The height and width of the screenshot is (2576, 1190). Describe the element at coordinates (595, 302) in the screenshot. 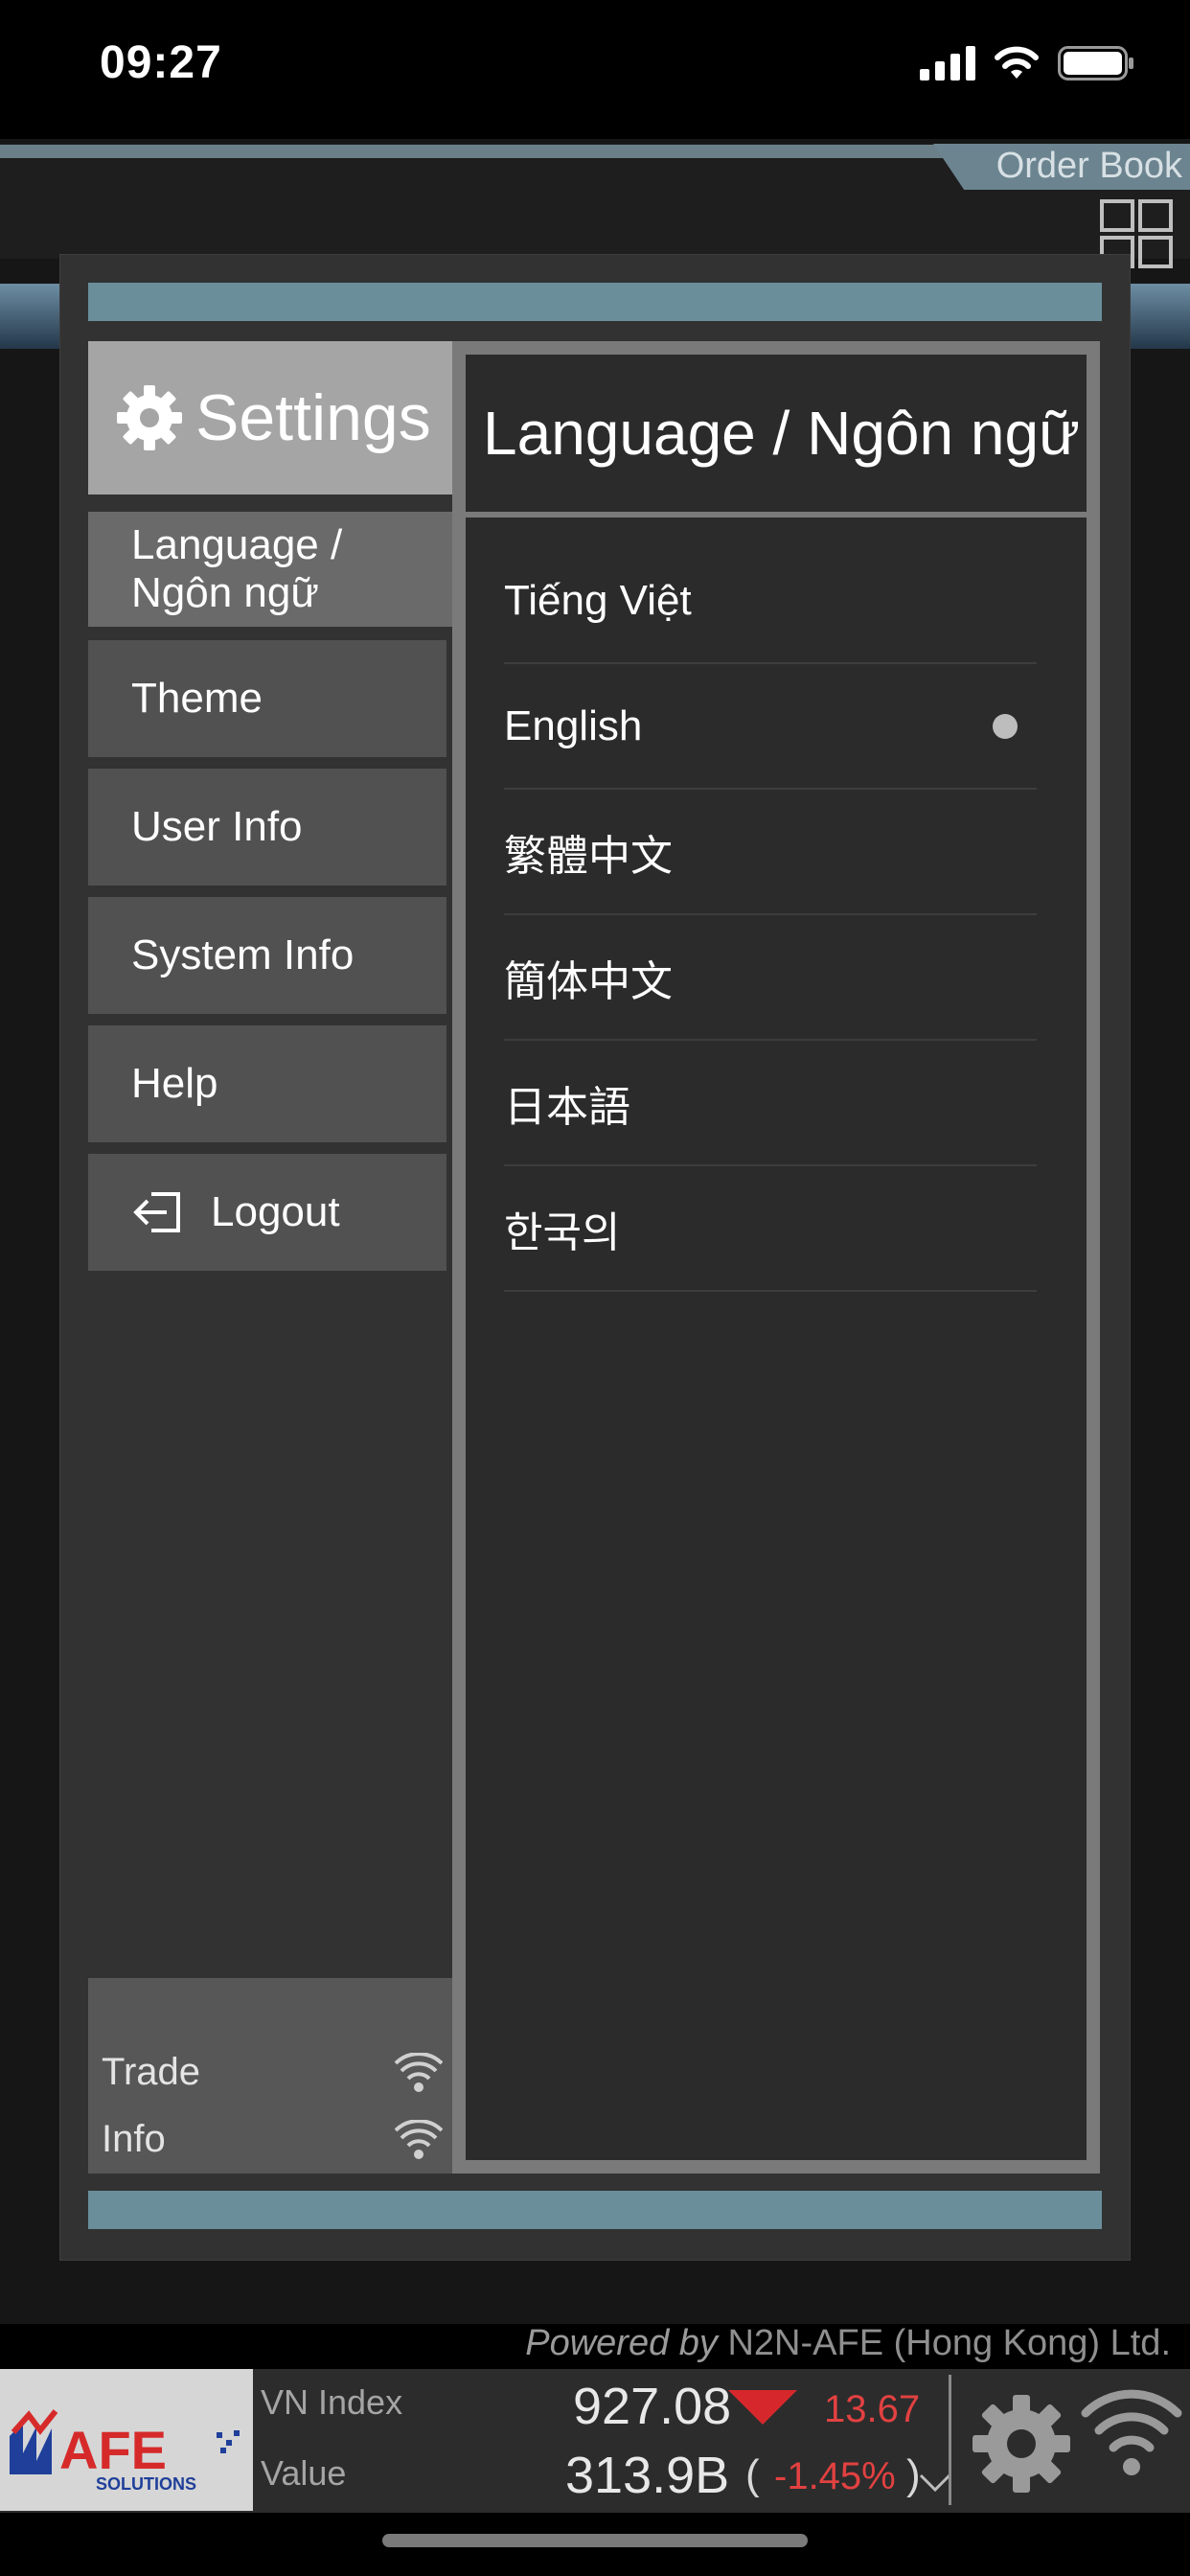

I see `modal-top-bar` at that location.